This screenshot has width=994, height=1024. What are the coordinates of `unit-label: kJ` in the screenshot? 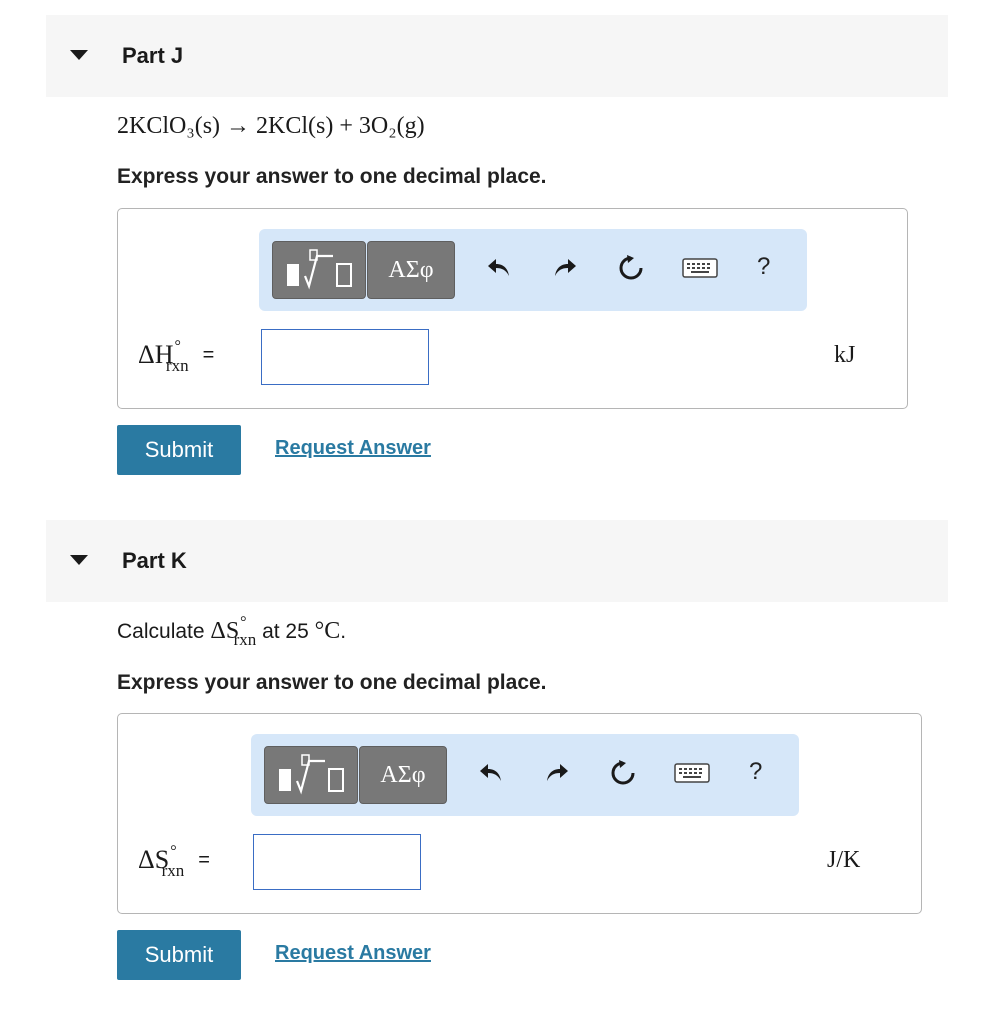 It's located at (845, 355).